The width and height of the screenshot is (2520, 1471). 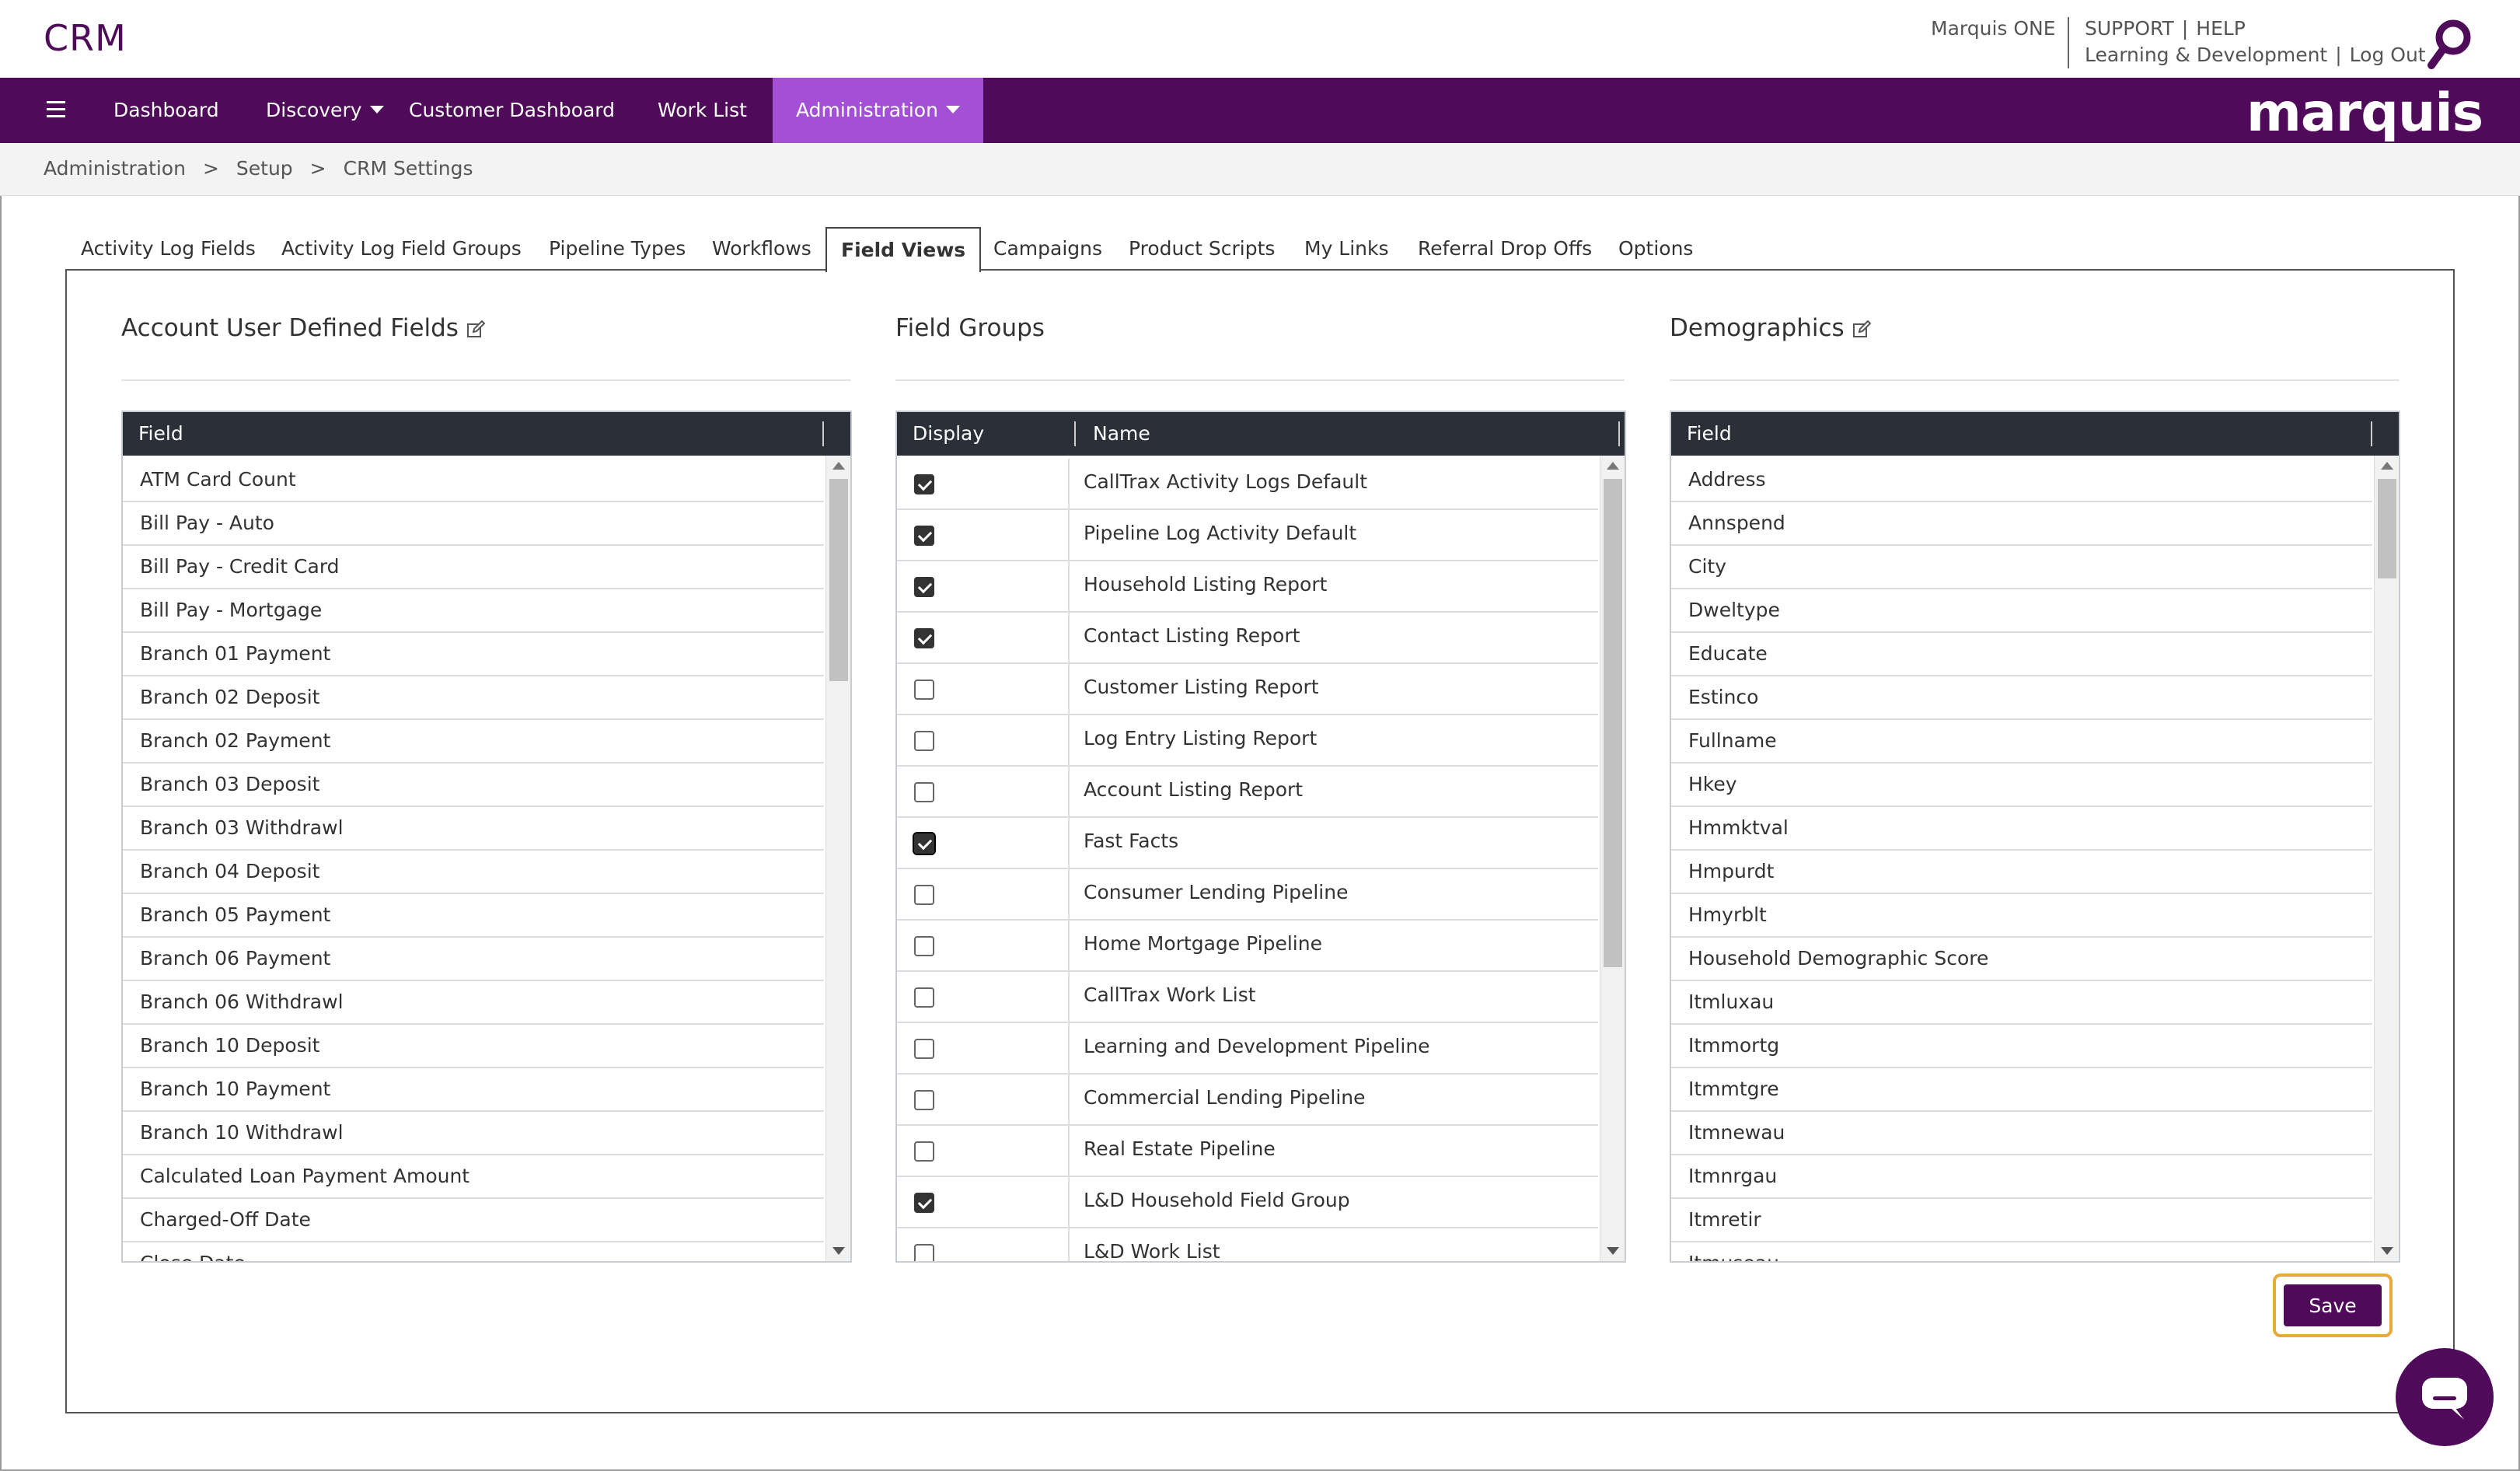 What do you see at coordinates (1347, 249) in the screenshot?
I see `tab-my-links: My Links` at bounding box center [1347, 249].